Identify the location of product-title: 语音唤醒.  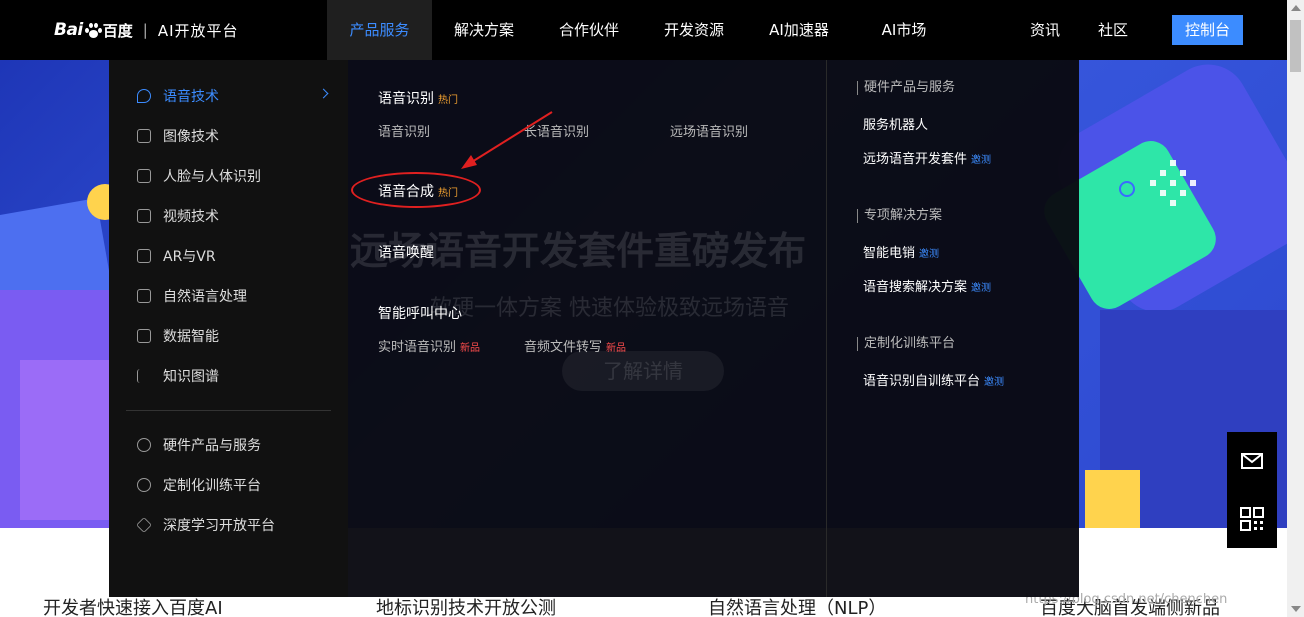
(406, 253).